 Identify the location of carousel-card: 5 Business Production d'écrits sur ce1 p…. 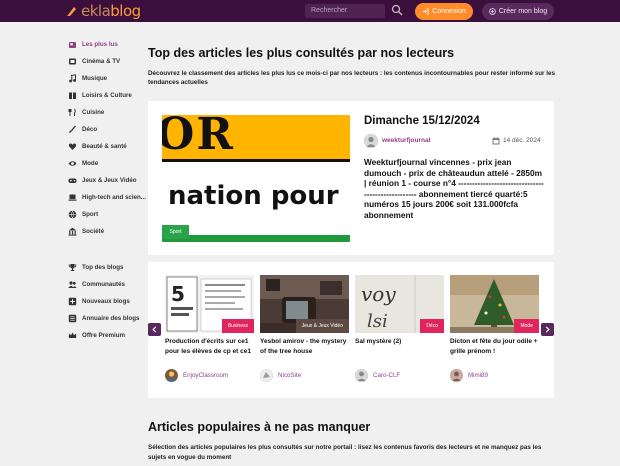
(209, 328).